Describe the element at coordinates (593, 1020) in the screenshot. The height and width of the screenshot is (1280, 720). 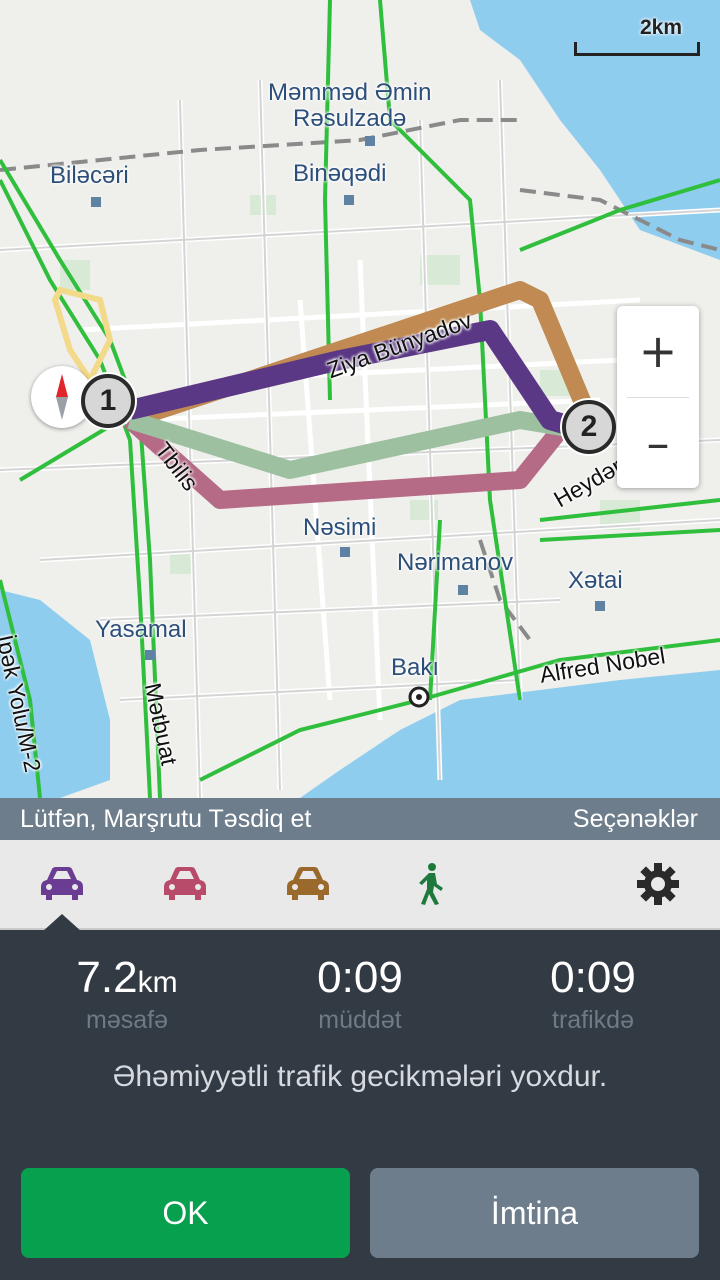
I see `traffic-label: trafikdə` at that location.